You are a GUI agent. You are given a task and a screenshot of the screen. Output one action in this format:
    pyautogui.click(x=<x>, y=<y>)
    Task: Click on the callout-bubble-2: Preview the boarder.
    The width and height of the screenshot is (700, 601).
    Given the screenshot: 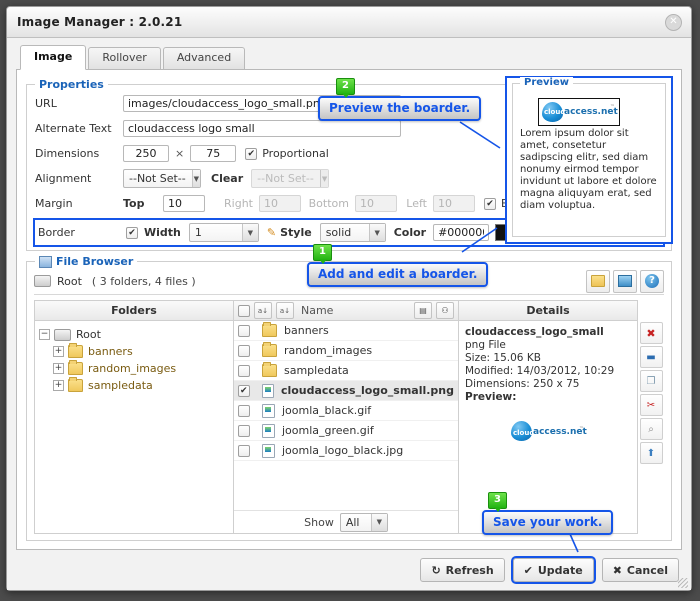 What is the action you would take?
    pyautogui.click(x=400, y=108)
    